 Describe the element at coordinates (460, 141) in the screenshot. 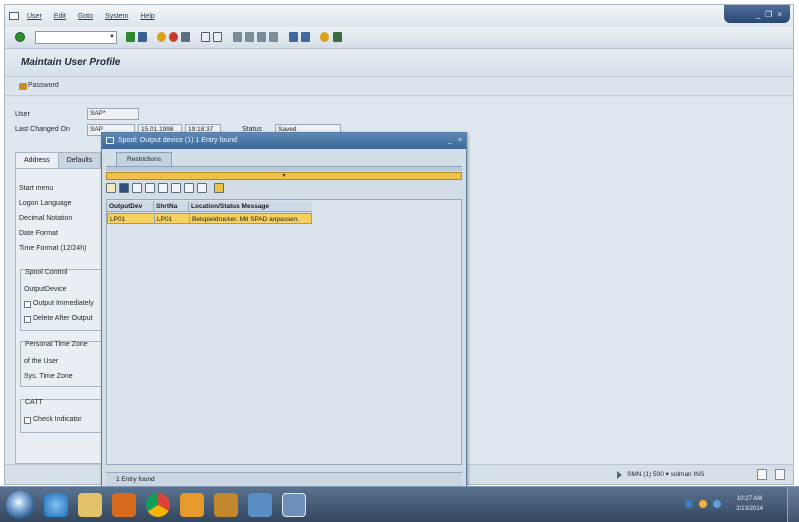

I see `dialog-close-button: ×` at that location.